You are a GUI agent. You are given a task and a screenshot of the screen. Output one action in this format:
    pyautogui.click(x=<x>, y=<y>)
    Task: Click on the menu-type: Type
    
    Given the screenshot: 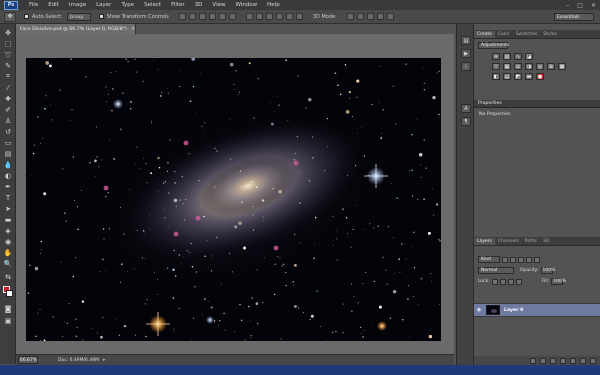 What is the action you would take?
    pyautogui.click(x=127, y=5)
    